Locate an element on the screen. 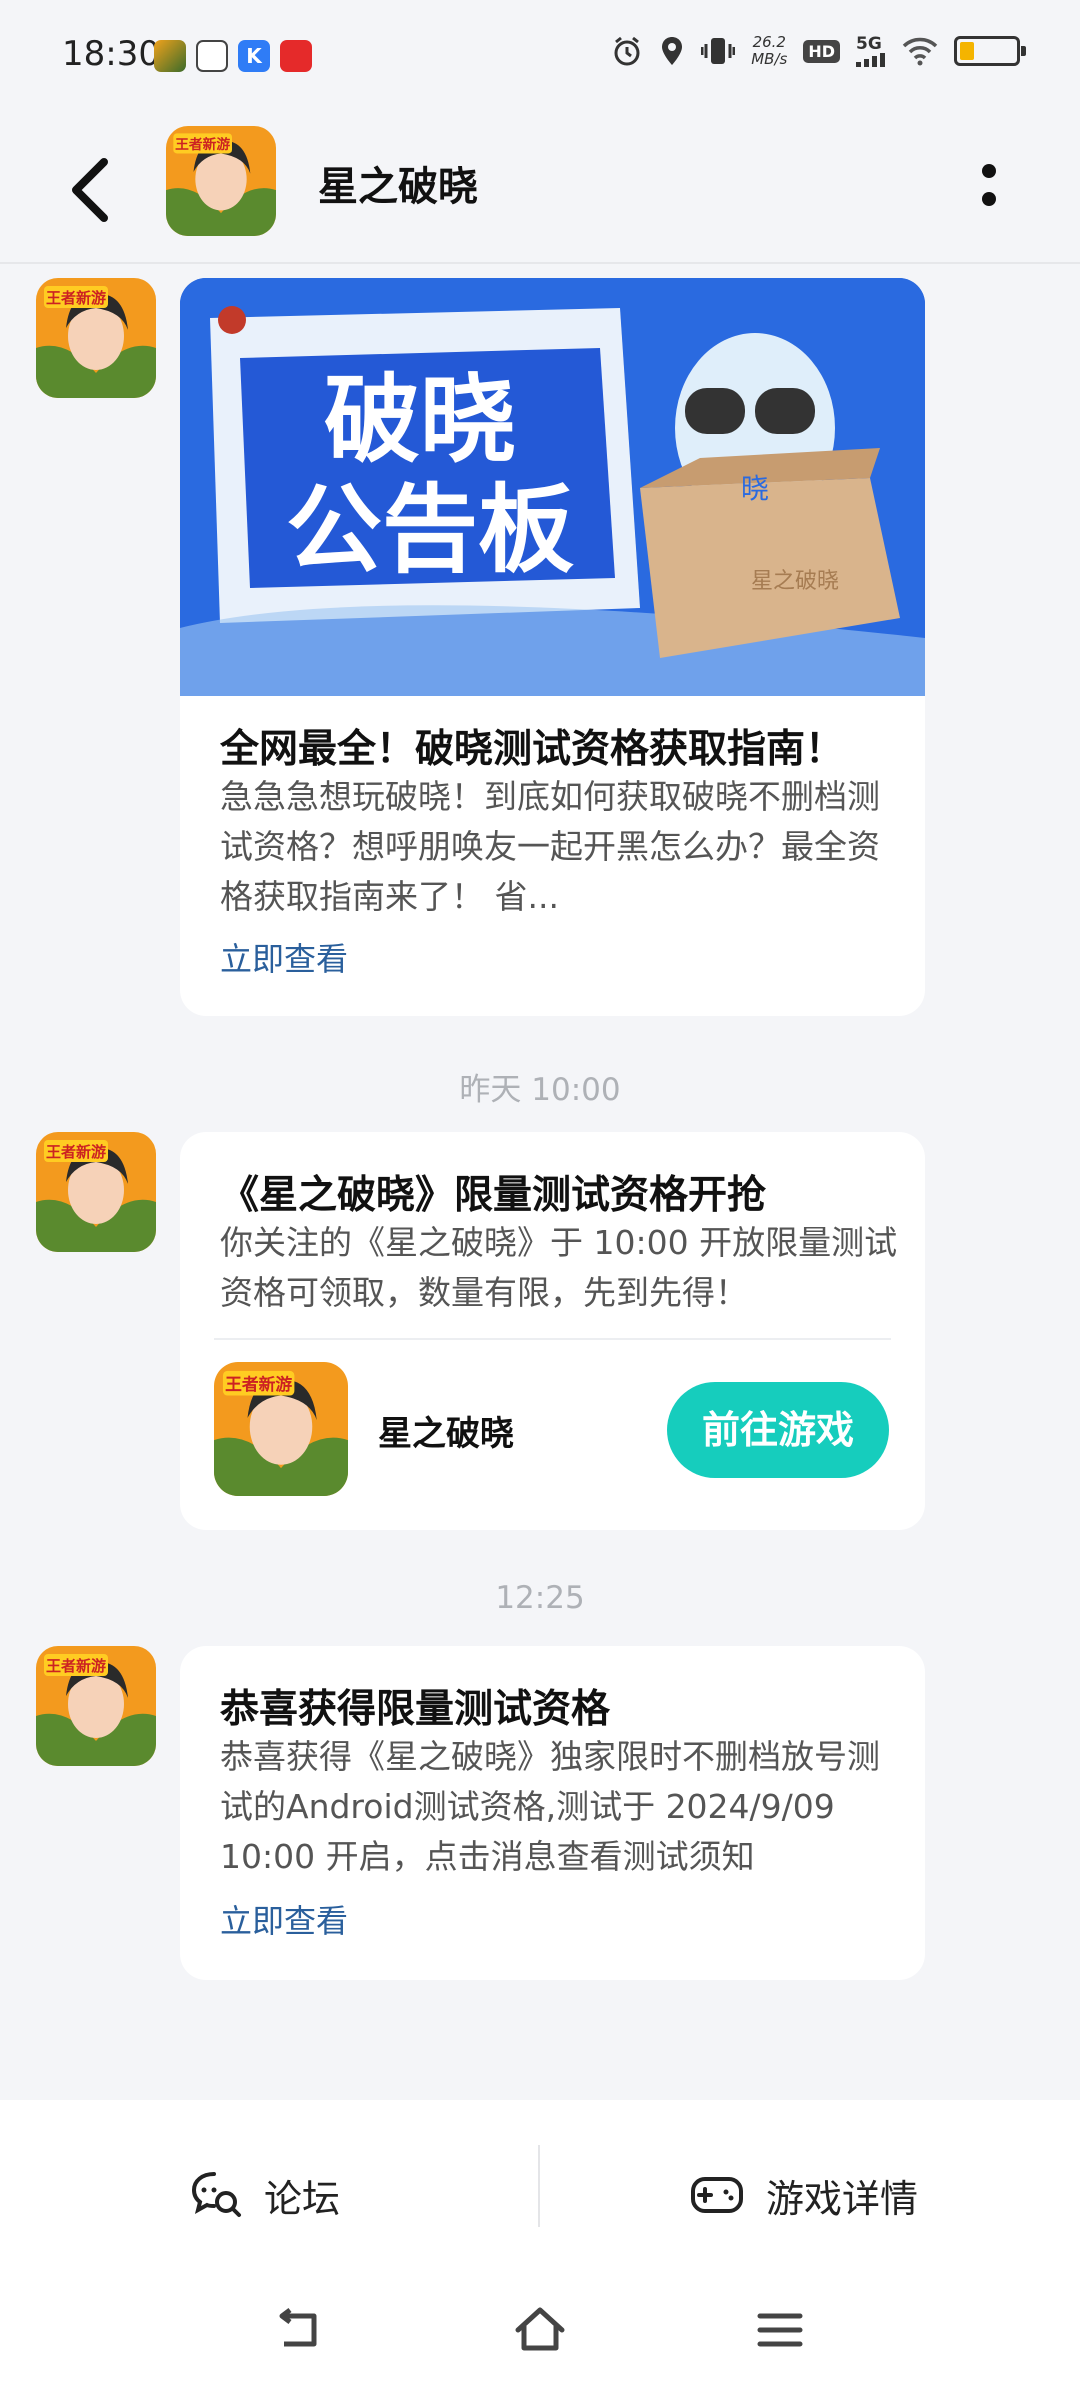 The height and width of the screenshot is (2400, 1080). card-divider is located at coordinates (552, 1339).